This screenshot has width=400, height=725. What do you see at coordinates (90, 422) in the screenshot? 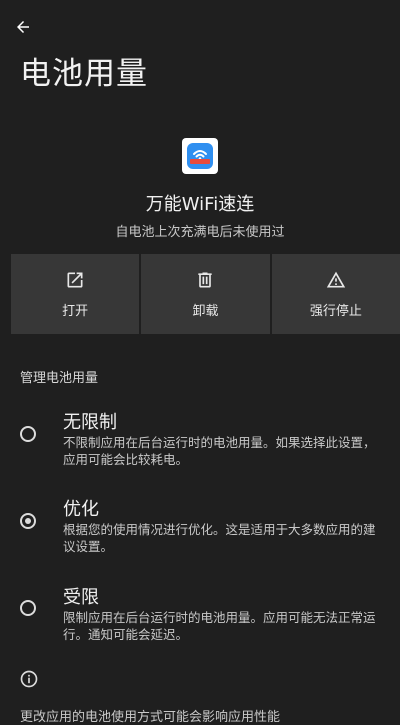
I see `option-title: 无限制` at bounding box center [90, 422].